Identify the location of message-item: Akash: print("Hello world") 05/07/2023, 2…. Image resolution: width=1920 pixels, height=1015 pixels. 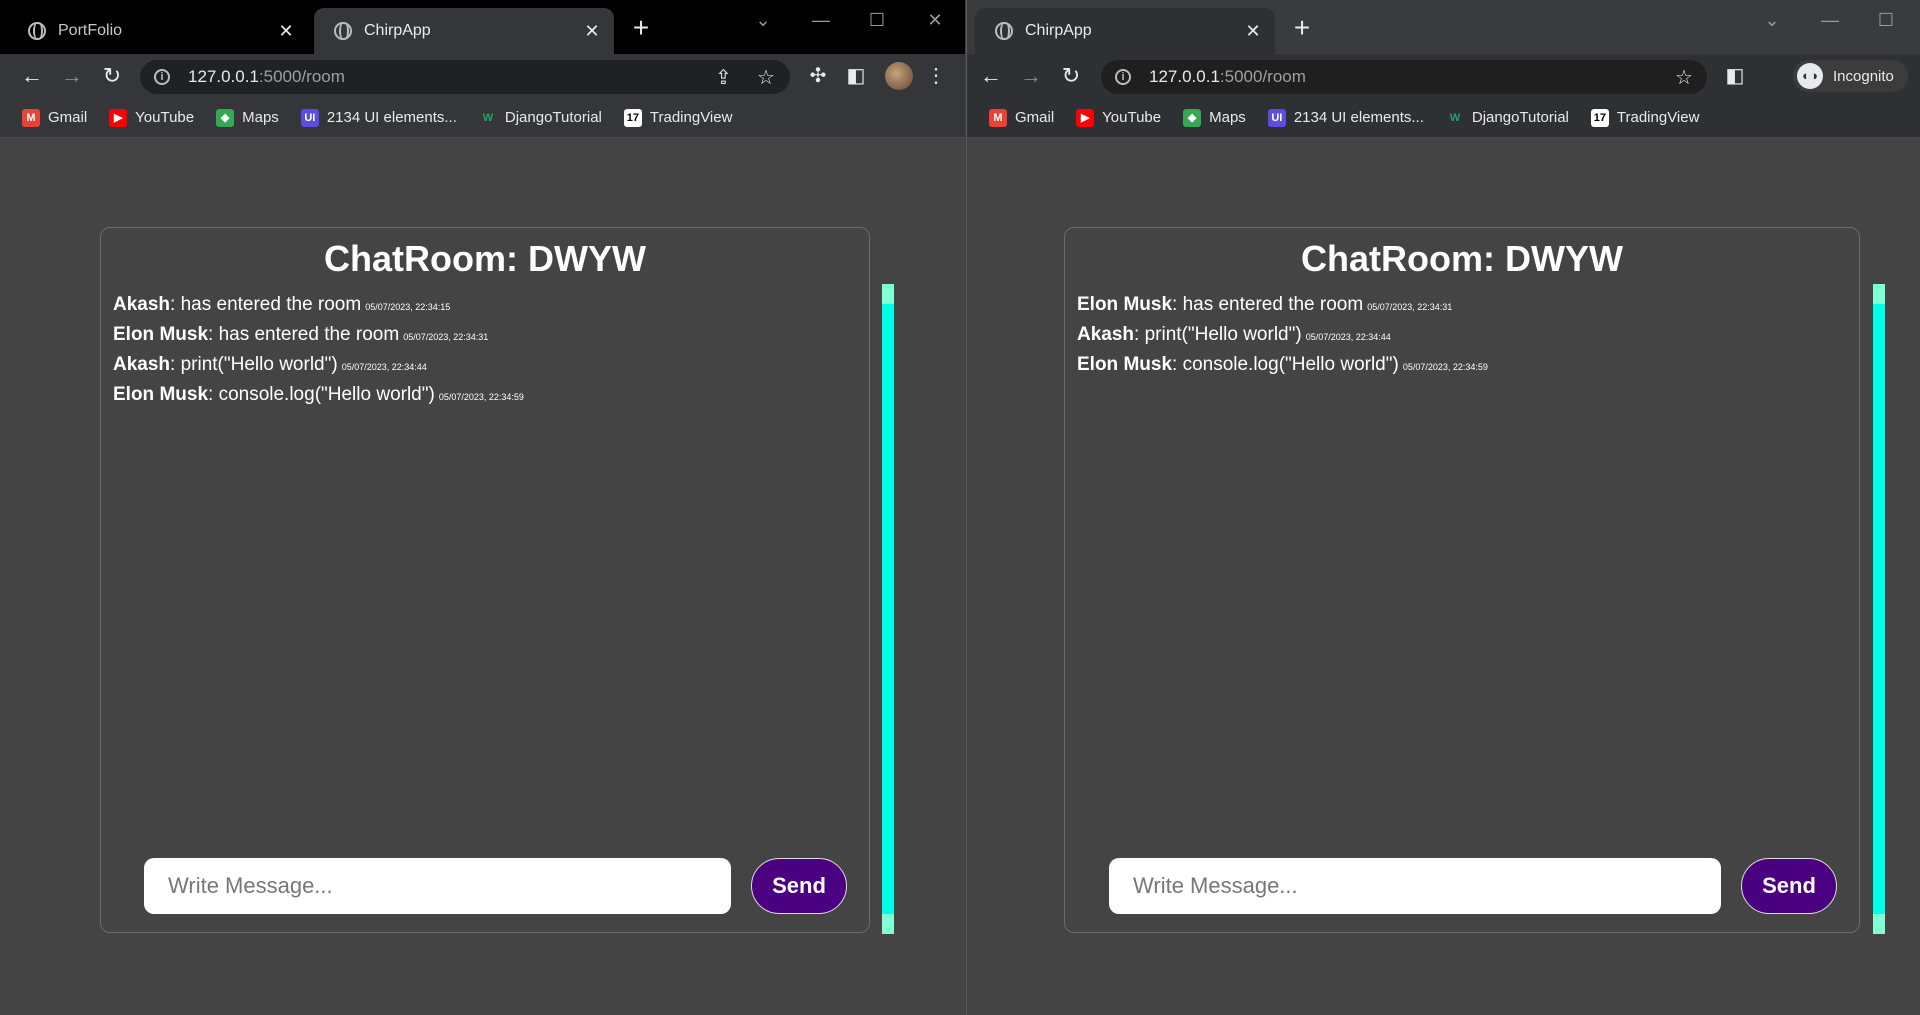
(485, 365).